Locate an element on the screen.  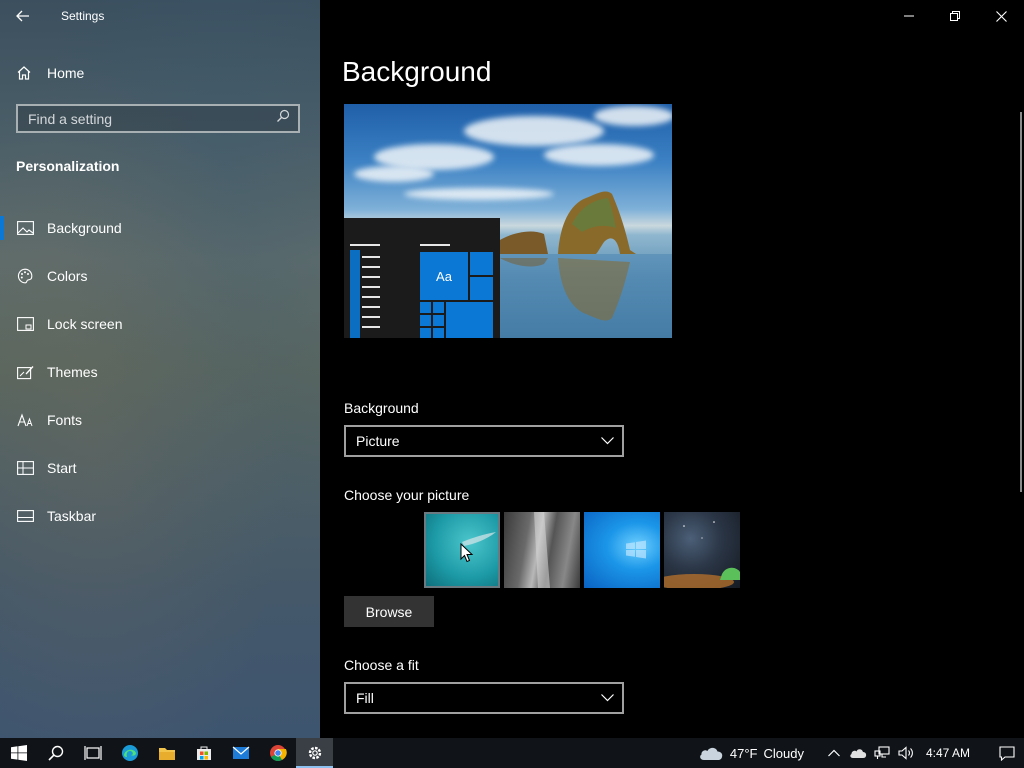
taskbar: 47°F Cloudy 4:47 AM is located at coordinates (512, 753).